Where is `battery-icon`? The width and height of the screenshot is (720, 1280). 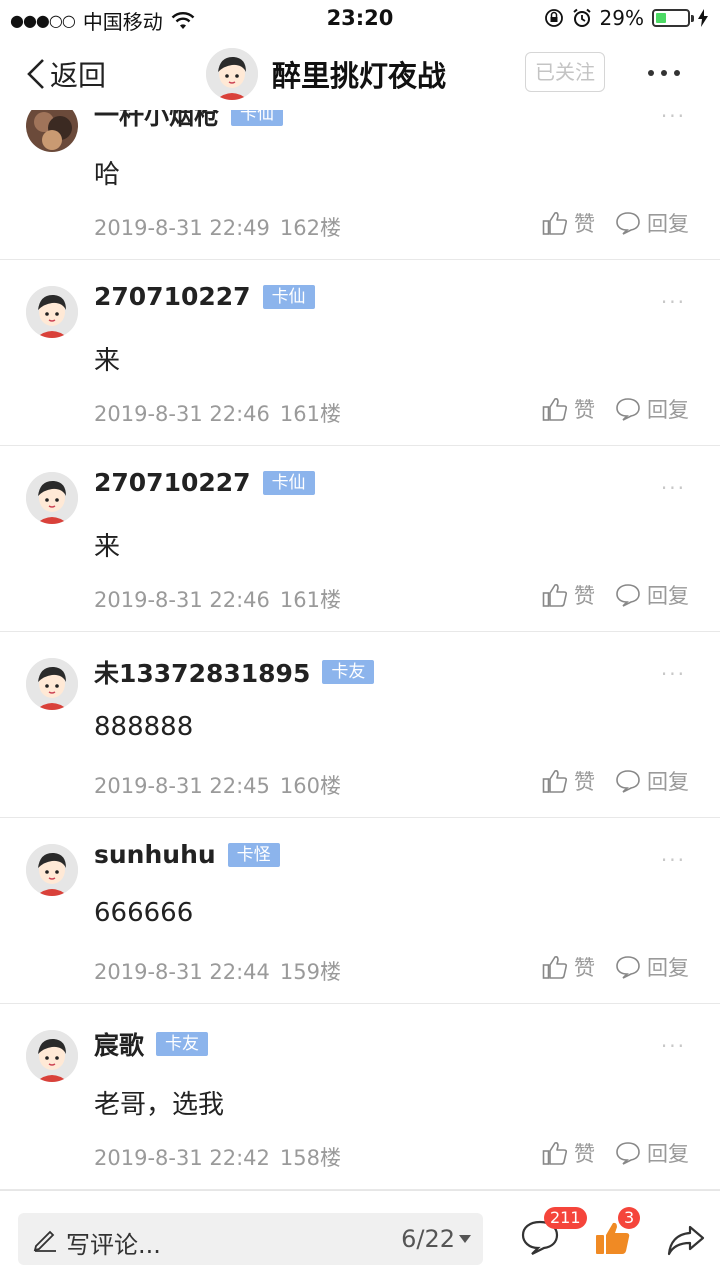 battery-icon is located at coordinates (673, 18).